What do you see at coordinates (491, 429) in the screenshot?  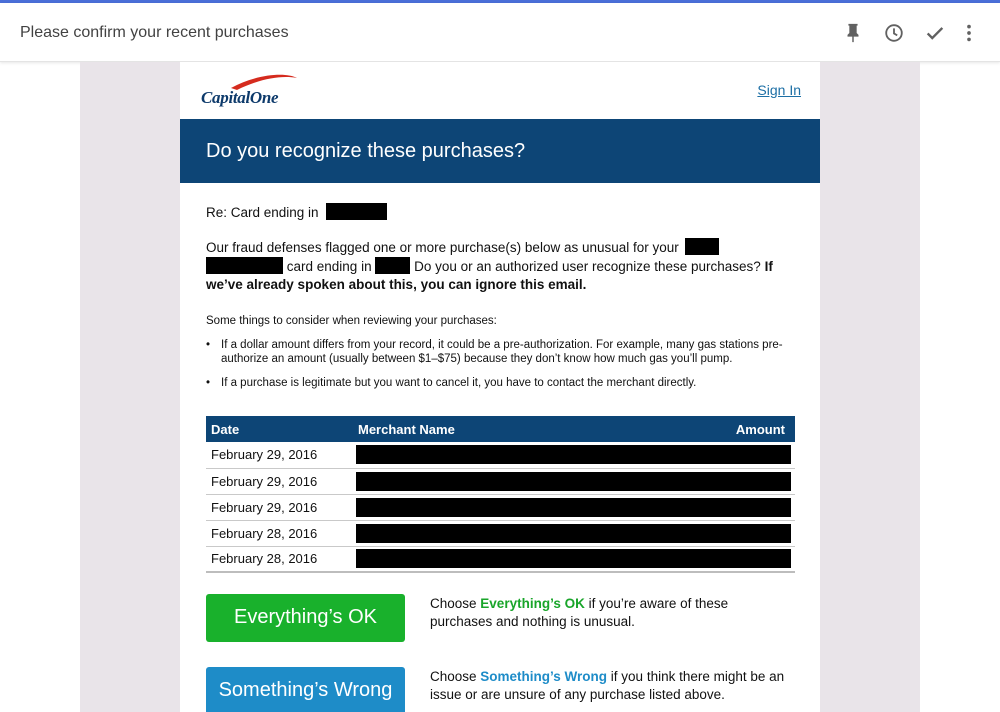 I see `merchant-header: Merchant Name` at bounding box center [491, 429].